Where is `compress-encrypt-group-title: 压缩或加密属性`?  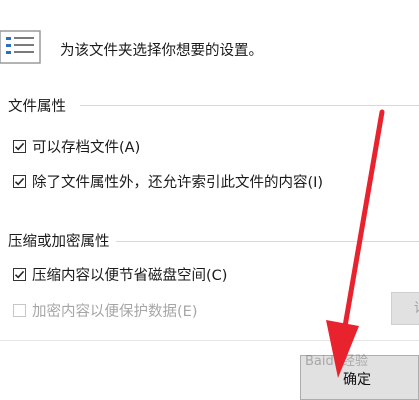 compress-encrypt-group-title: 压缩或加密属性 is located at coordinates (59, 242).